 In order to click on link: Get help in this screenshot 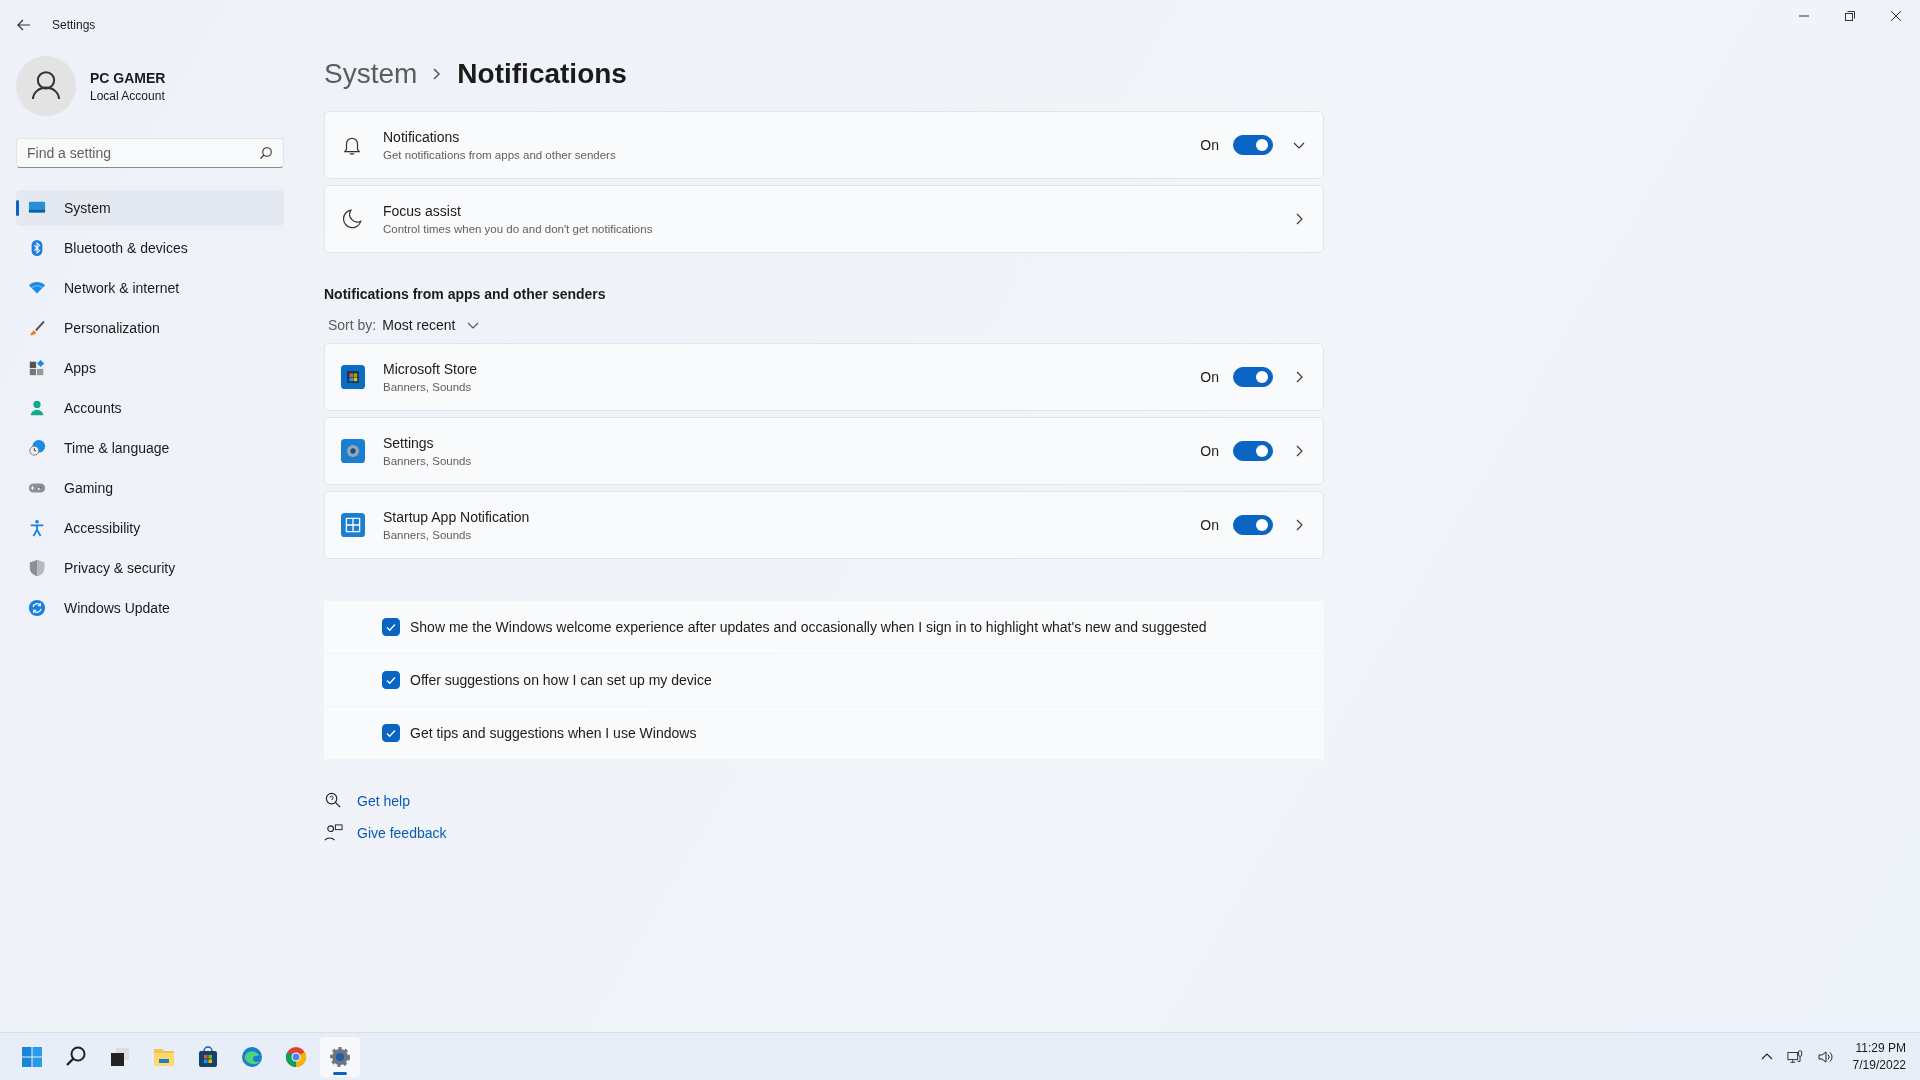, I will do `click(383, 800)`.